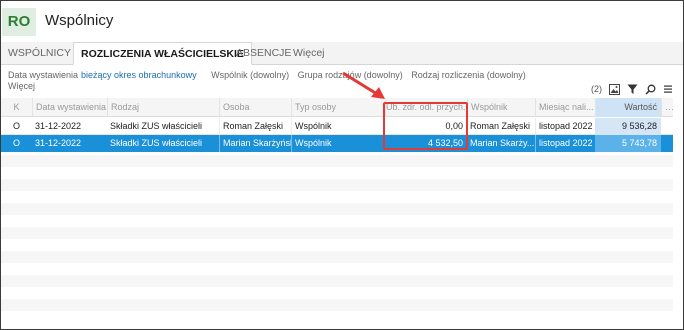 The width and height of the screenshot is (684, 330). Describe the element at coordinates (500, 126) in the screenshot. I see `cell-partner: Roman Załęski` at that location.